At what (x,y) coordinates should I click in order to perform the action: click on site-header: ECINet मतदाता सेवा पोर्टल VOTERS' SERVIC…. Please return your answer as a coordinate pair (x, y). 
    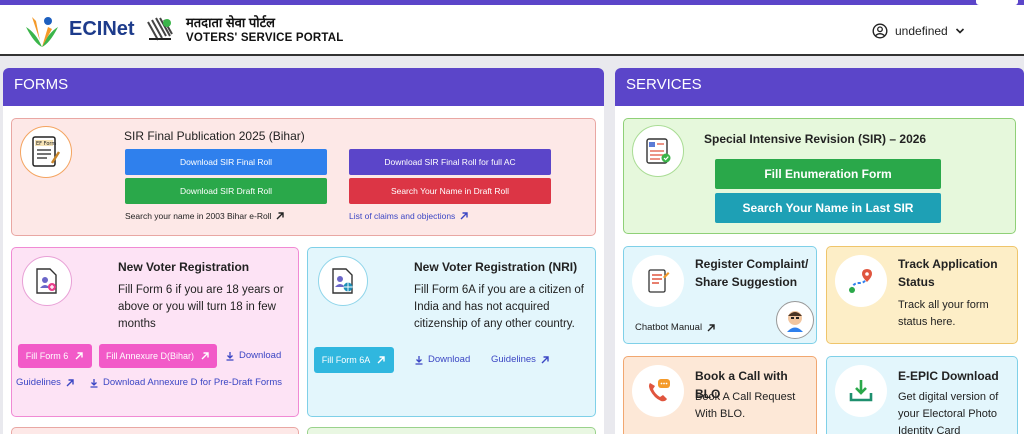
    Looking at the image, I should click on (512, 30).